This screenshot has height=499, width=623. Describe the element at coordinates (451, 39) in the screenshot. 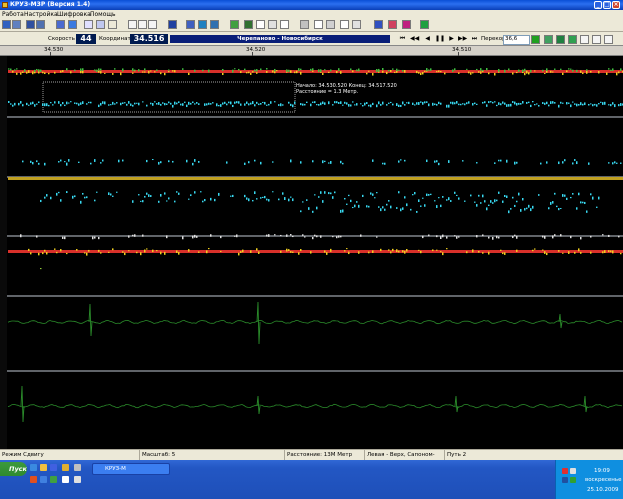

I see `play-icon: ▶` at that location.